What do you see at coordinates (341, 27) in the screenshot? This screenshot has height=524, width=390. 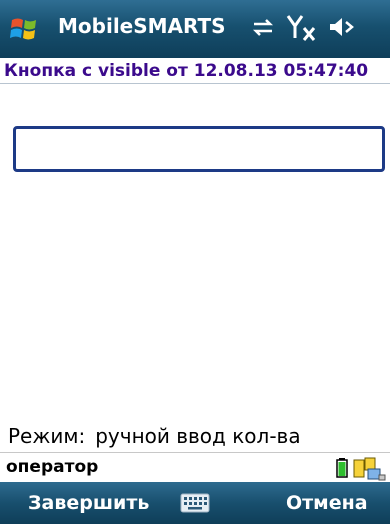 I see `volume-muted-icon` at bounding box center [341, 27].